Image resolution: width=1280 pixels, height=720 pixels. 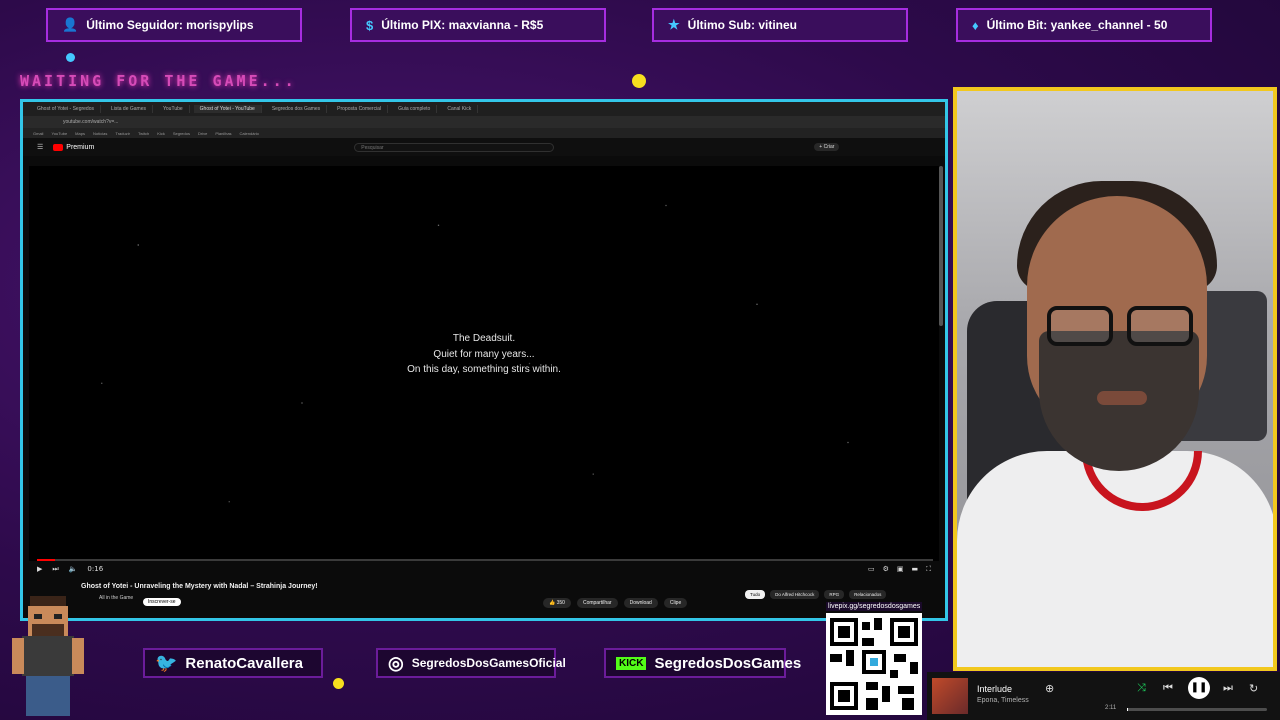 I want to click on pixel-character-icon, so click(x=48, y=656).